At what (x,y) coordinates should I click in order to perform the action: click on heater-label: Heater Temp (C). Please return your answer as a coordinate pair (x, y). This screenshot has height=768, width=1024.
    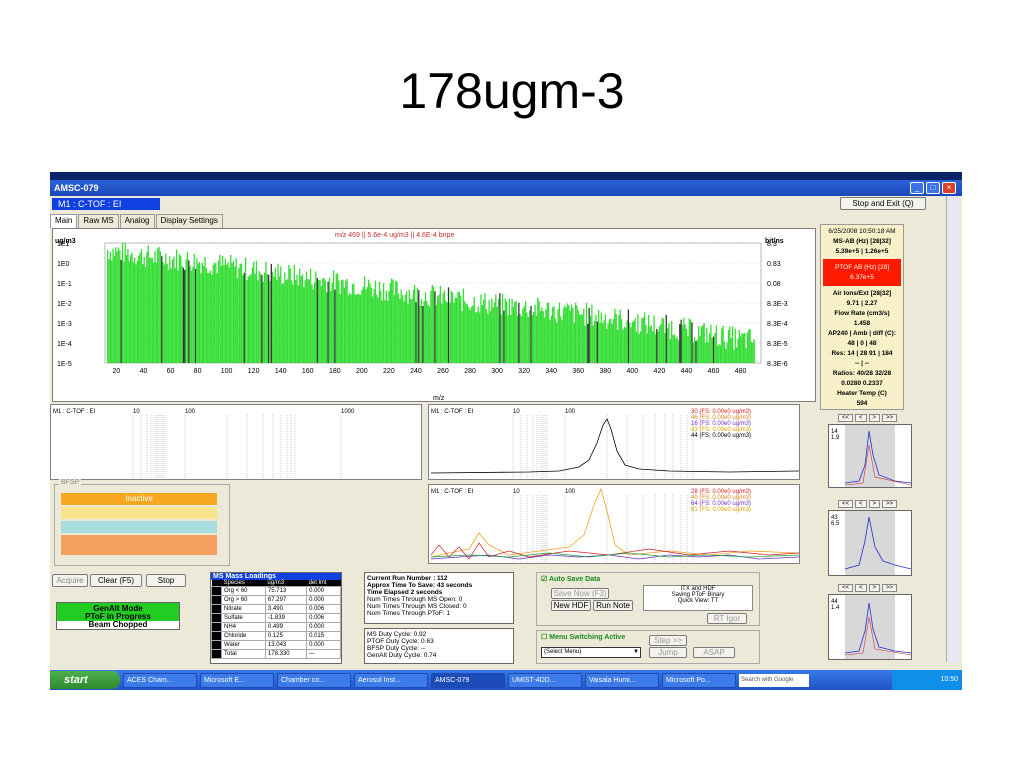
    Looking at the image, I should click on (862, 393).